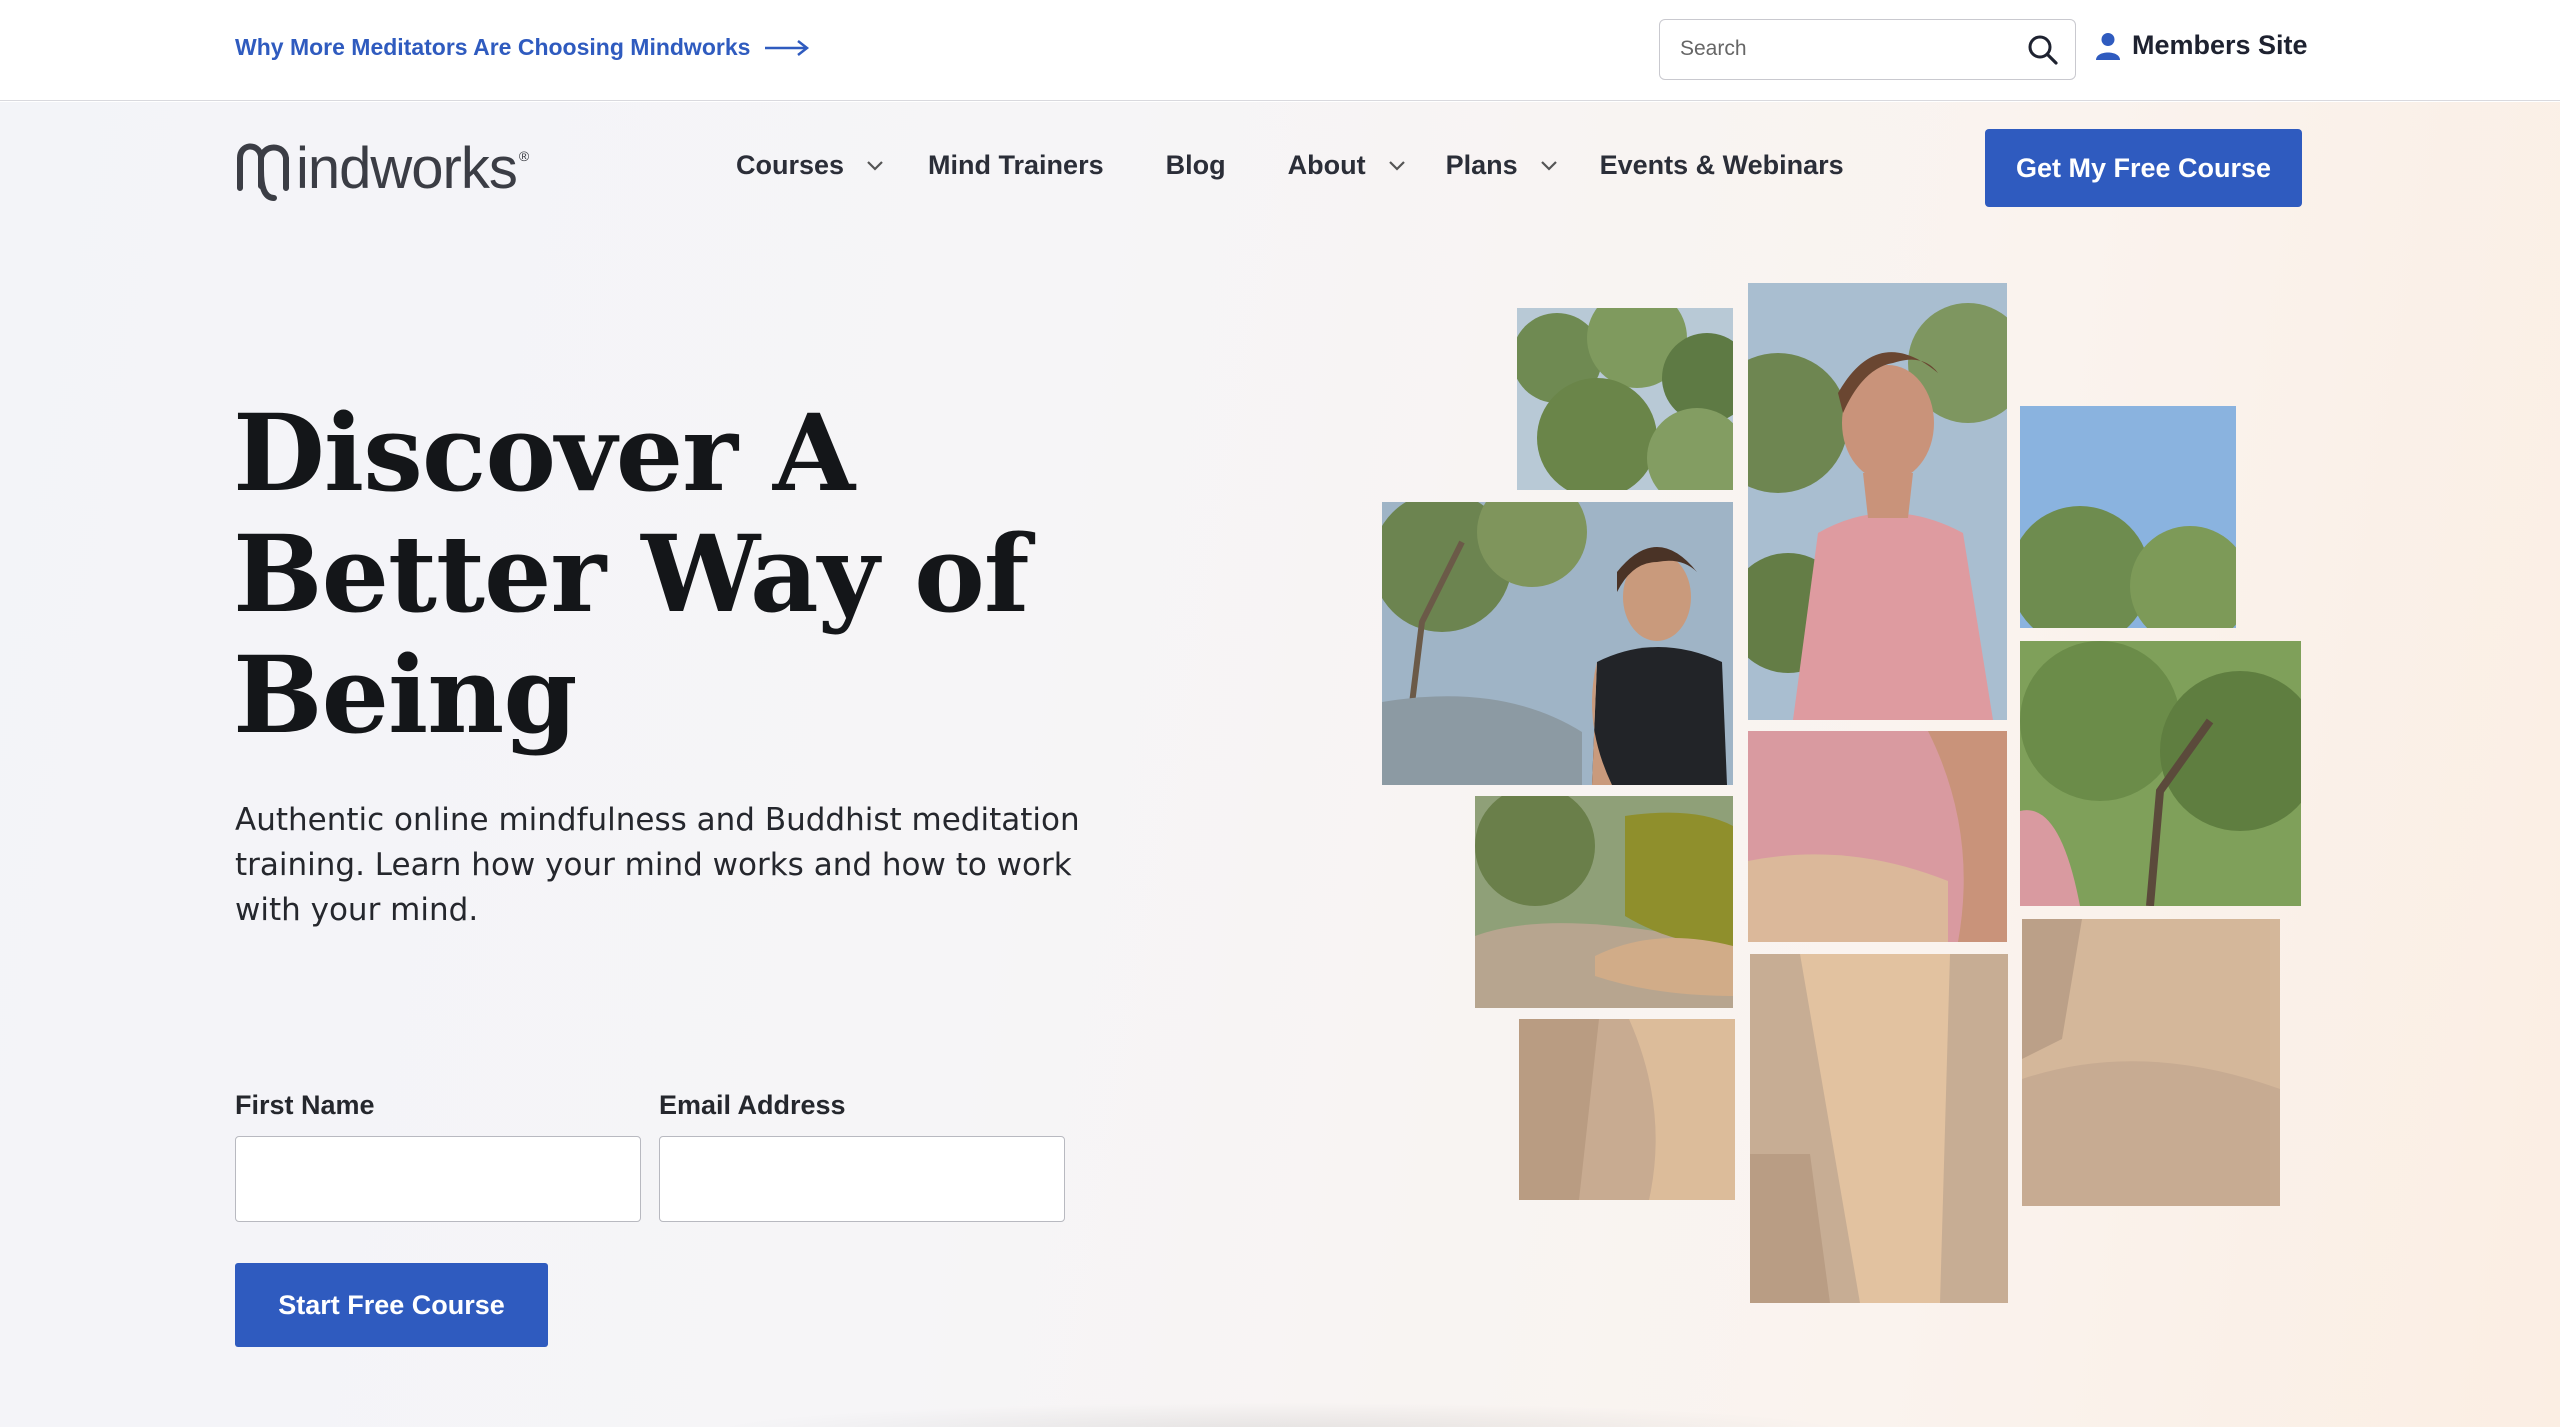 The height and width of the screenshot is (1427, 2560). I want to click on mosaic-tile-trees, so click(1625, 399).